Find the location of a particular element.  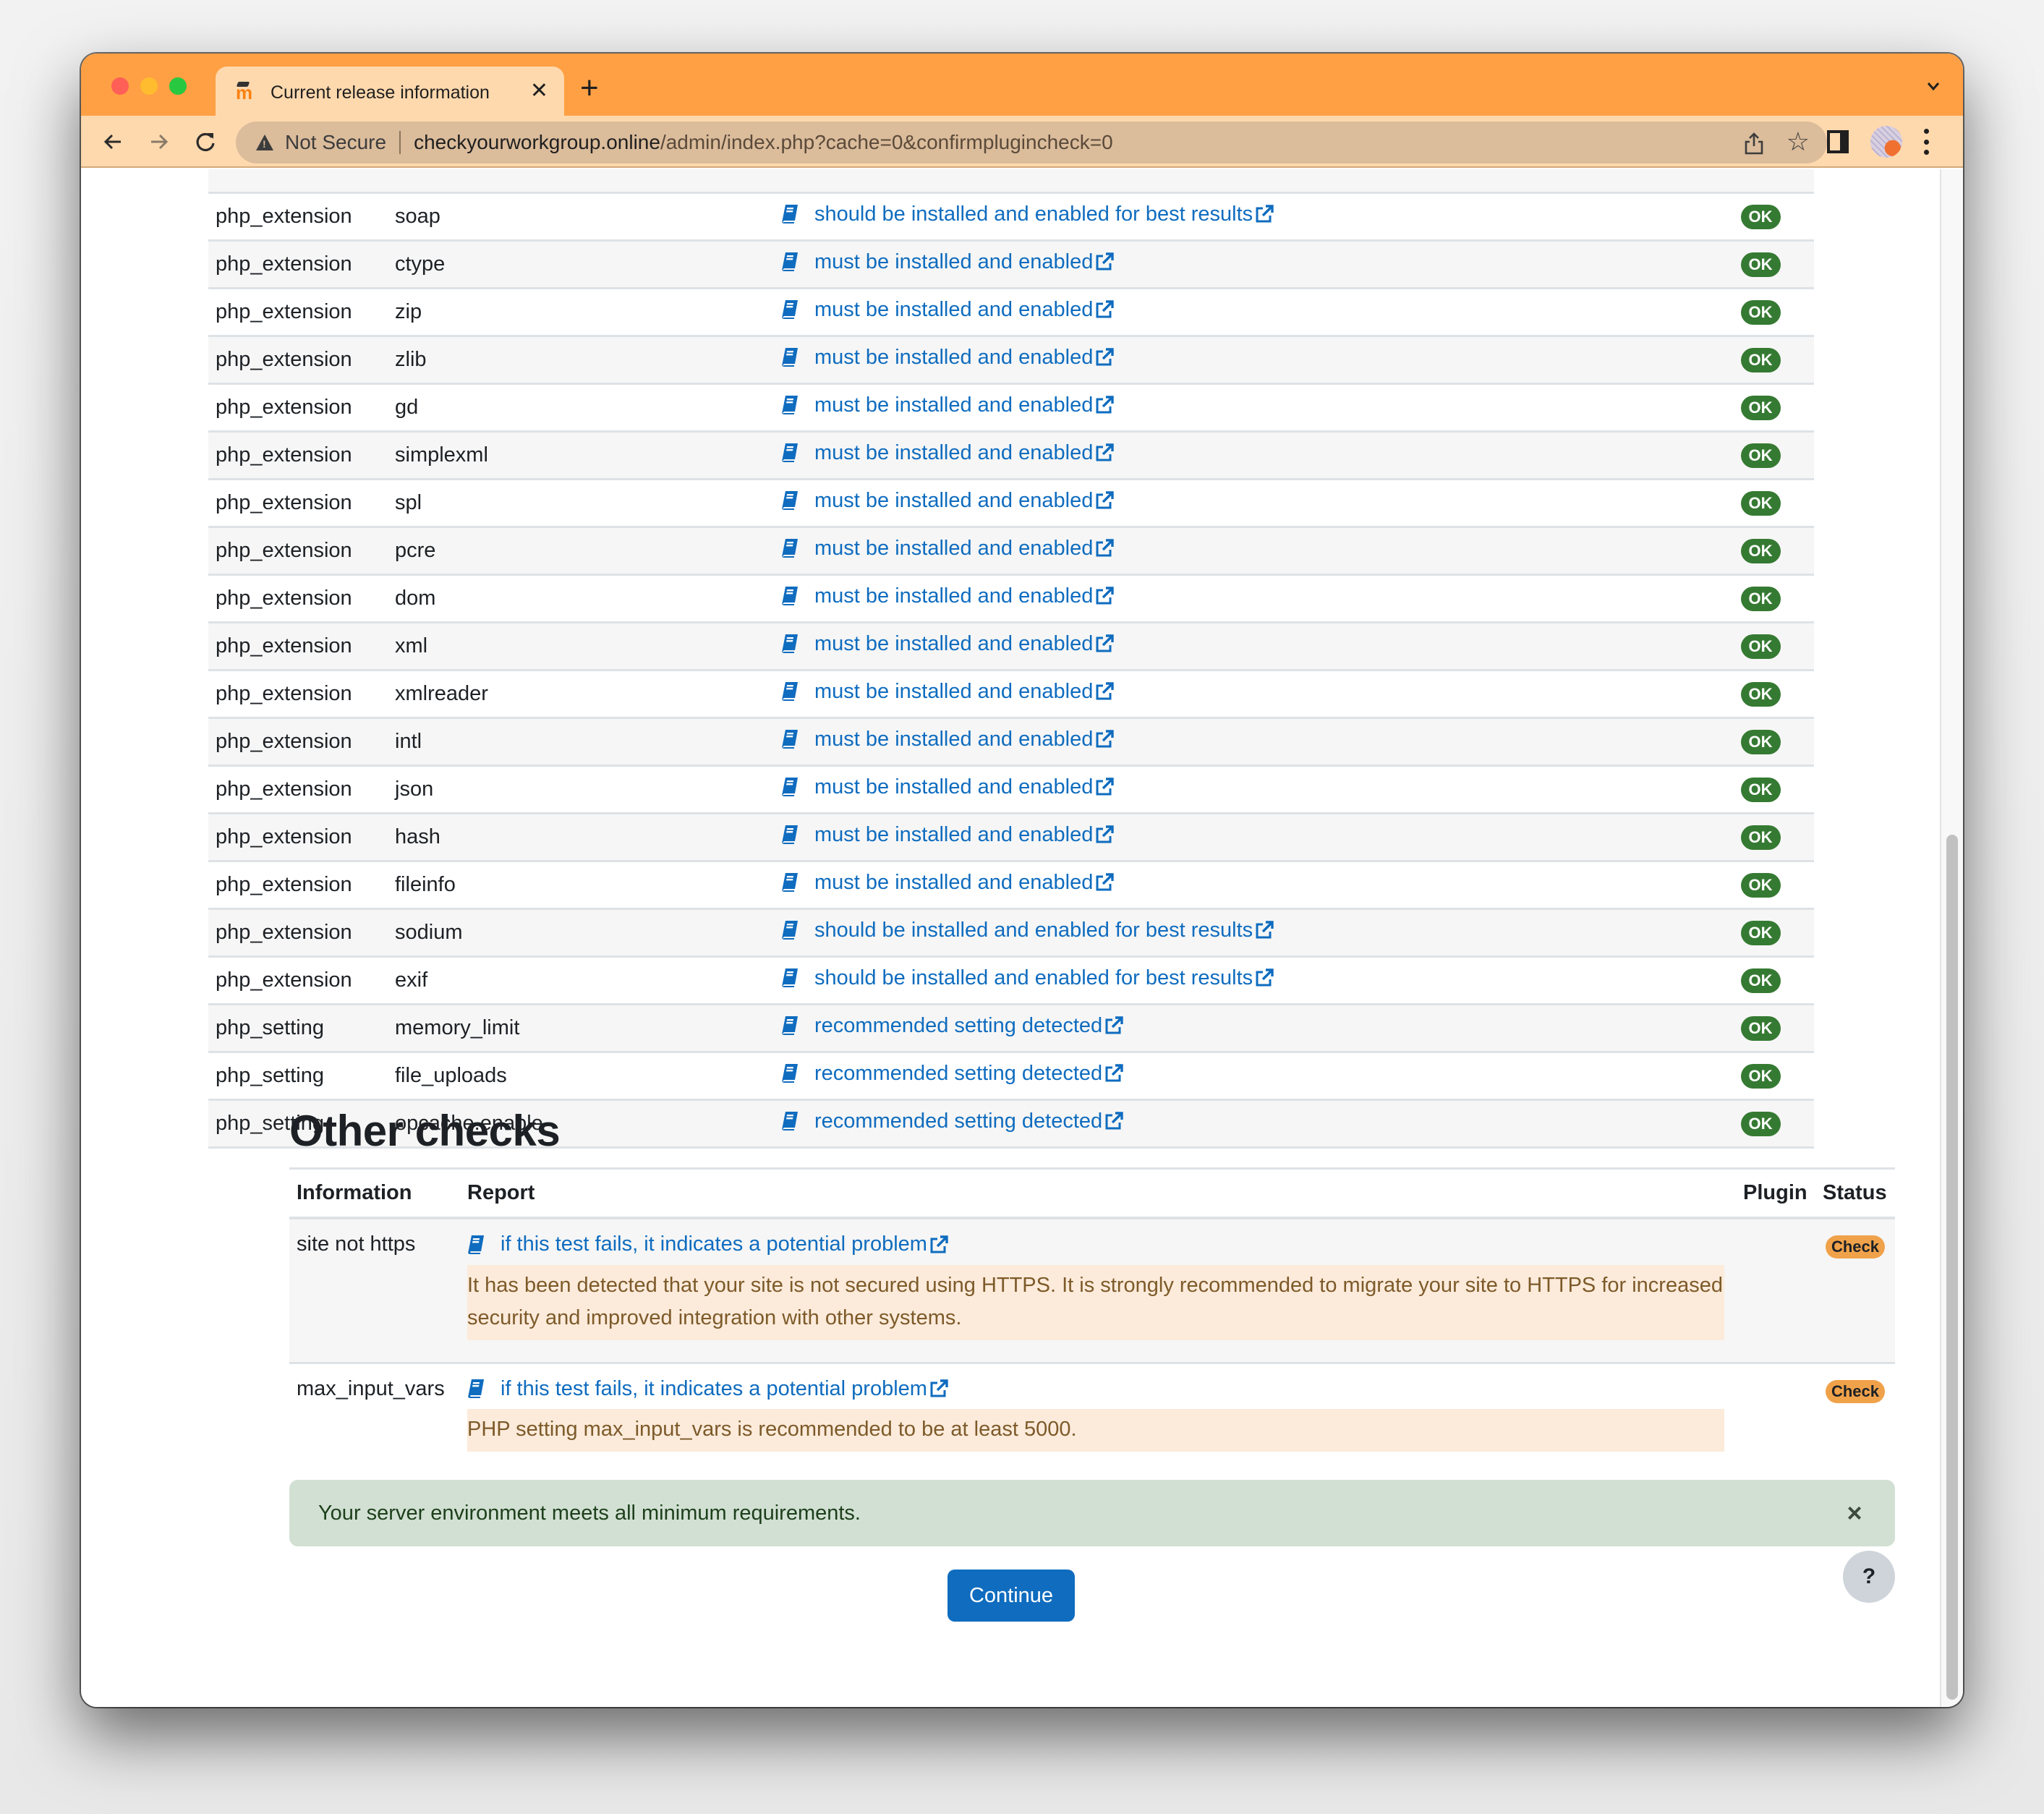

tab-title: Current release information is located at coordinates (380, 93).